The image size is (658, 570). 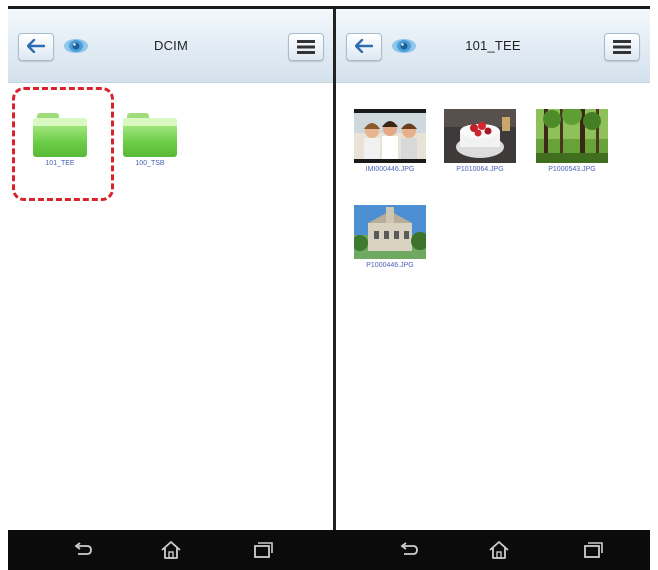 I want to click on image-file-item: P1000446.JPG, so click(x=390, y=237).